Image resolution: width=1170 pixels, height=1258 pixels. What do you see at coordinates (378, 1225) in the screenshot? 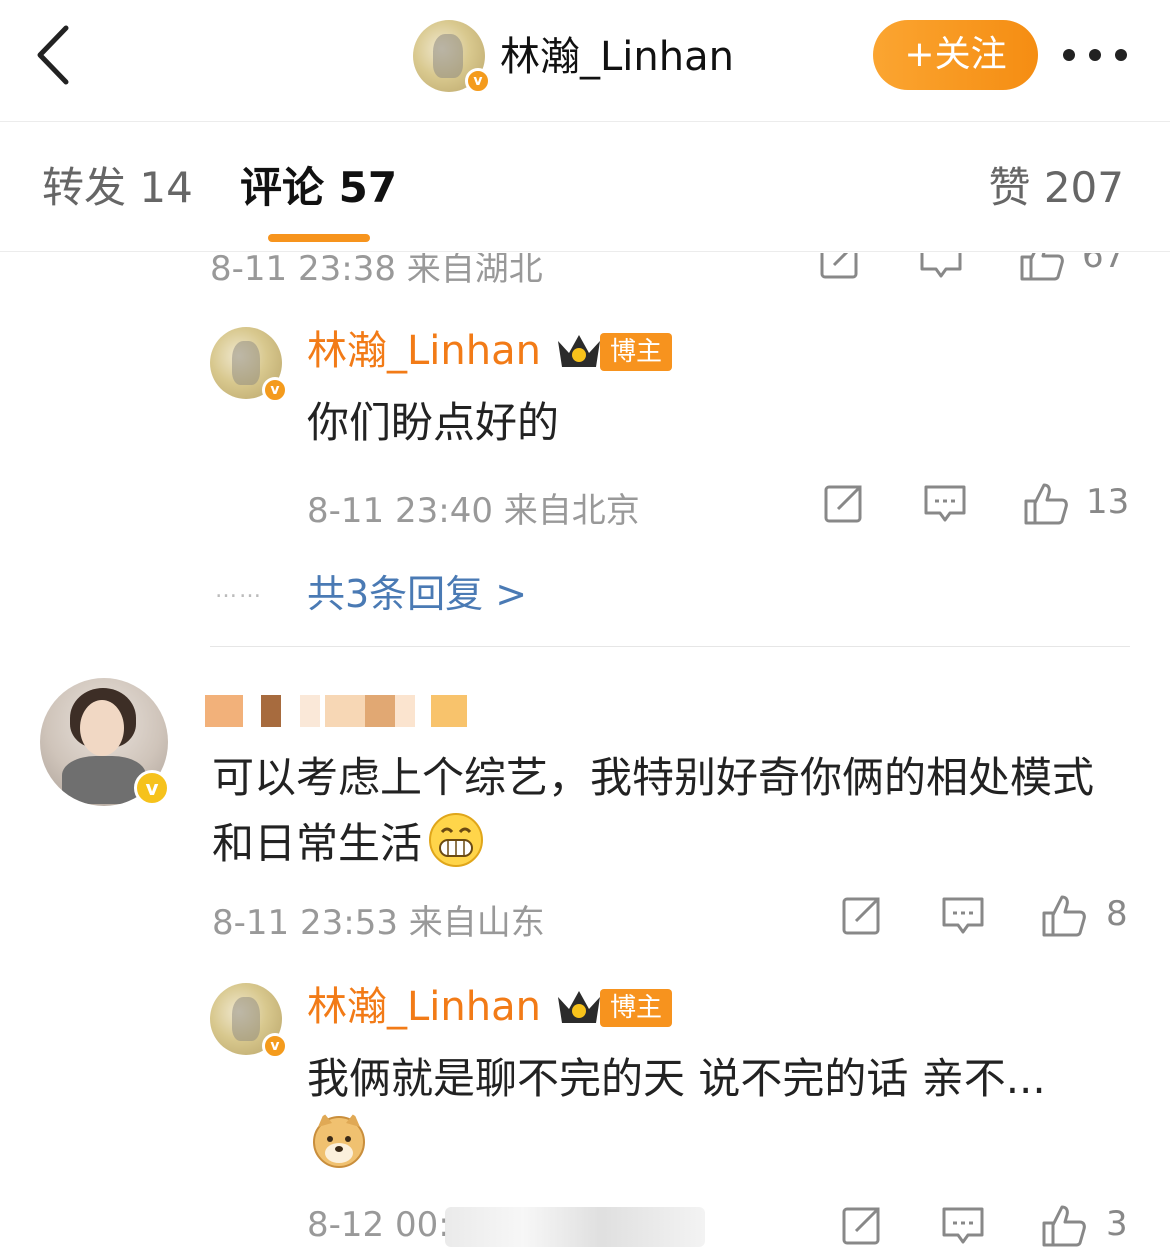
I see `reply-meta: 8-12 00:` at bounding box center [378, 1225].